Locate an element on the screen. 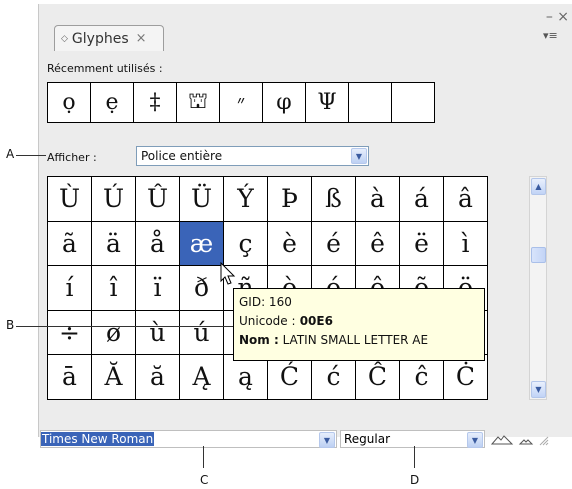 The image size is (572, 489). scroll-up-icon: ▲ is located at coordinates (538, 186).